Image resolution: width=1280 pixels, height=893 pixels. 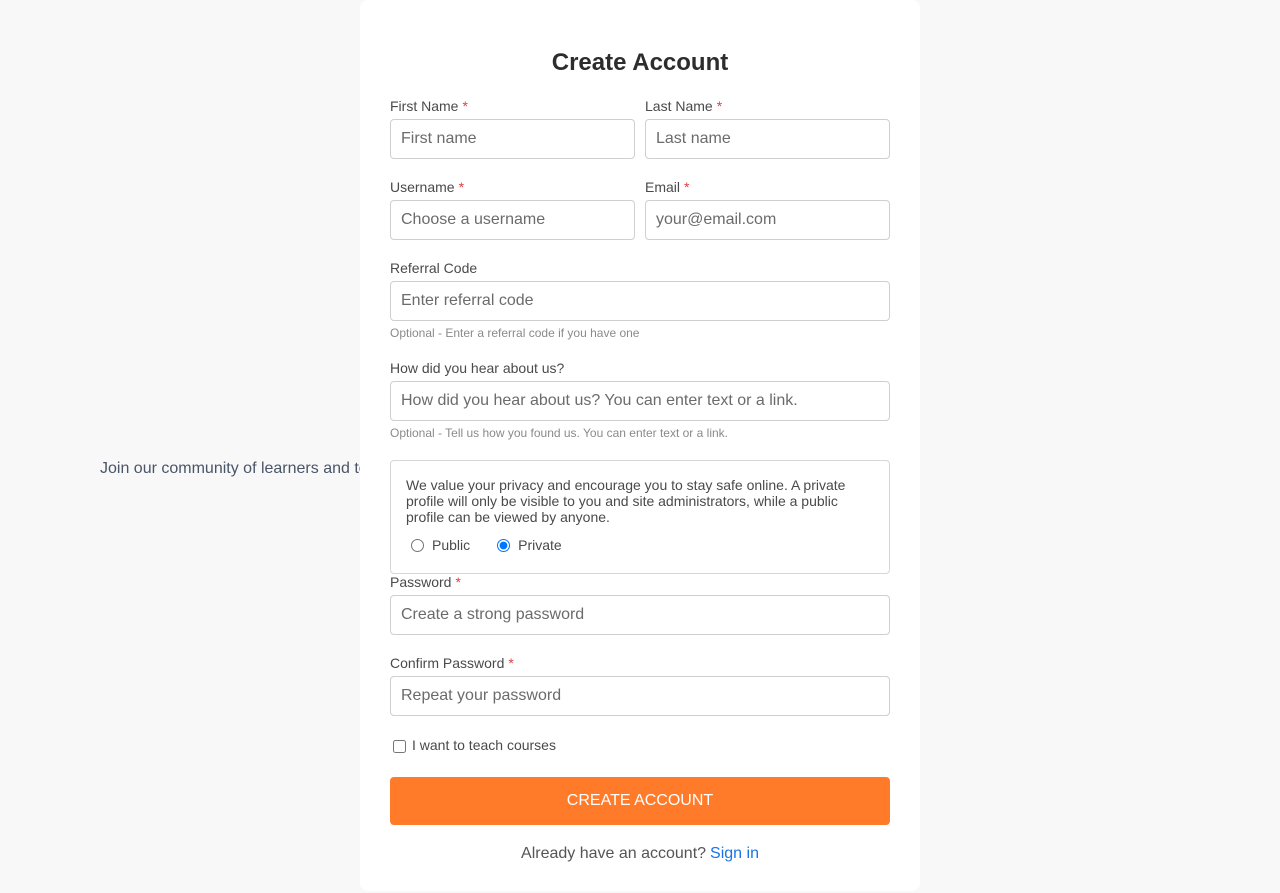 What do you see at coordinates (640, 62) in the screenshot?
I see `page-title: Create Account` at bounding box center [640, 62].